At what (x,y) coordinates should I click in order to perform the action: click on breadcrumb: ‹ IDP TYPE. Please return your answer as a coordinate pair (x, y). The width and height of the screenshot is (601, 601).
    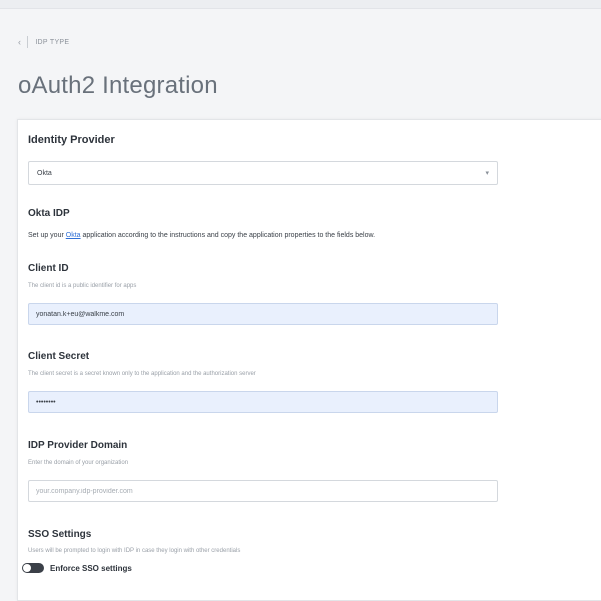
    Looking at the image, I should click on (43, 42).